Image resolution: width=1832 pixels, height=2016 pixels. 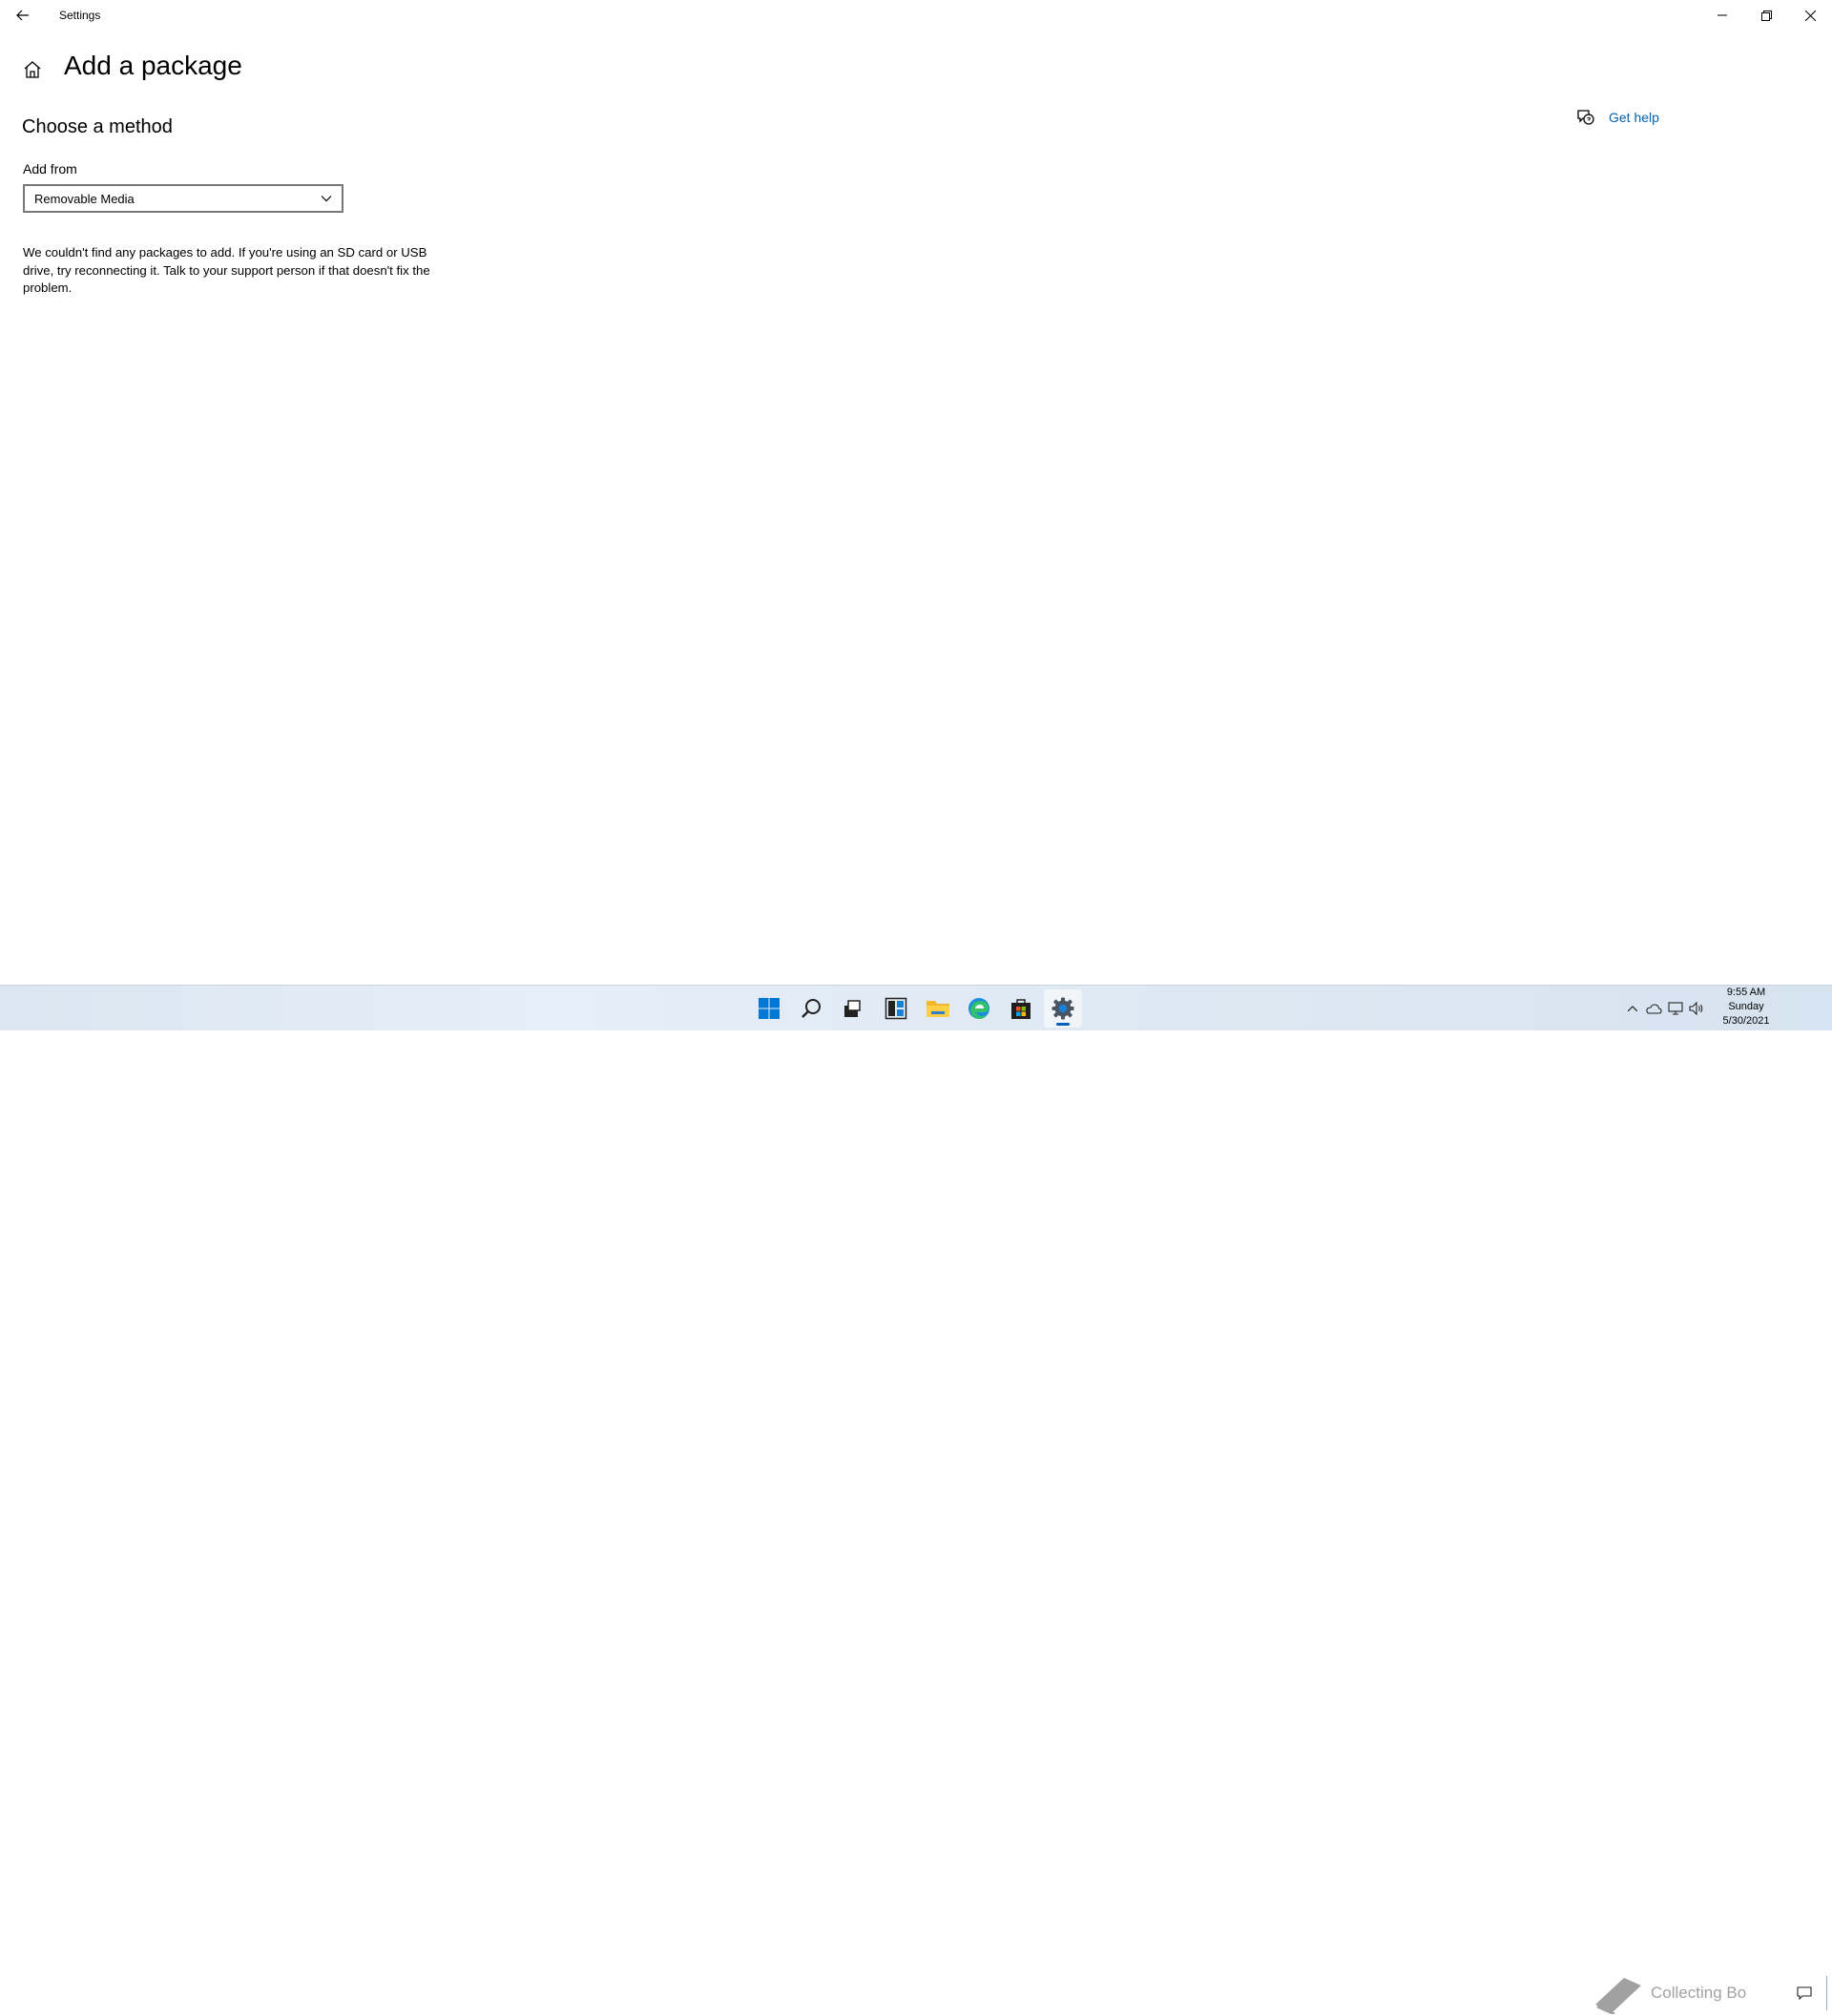 I want to click on minimize-button, so click(x=1722, y=15).